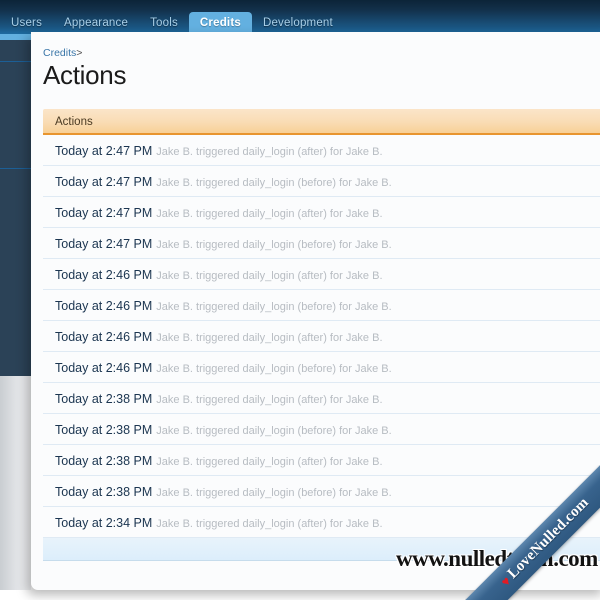 This screenshot has width=600, height=600. I want to click on row-timestamp: Today at 2:34 PM, so click(104, 523).